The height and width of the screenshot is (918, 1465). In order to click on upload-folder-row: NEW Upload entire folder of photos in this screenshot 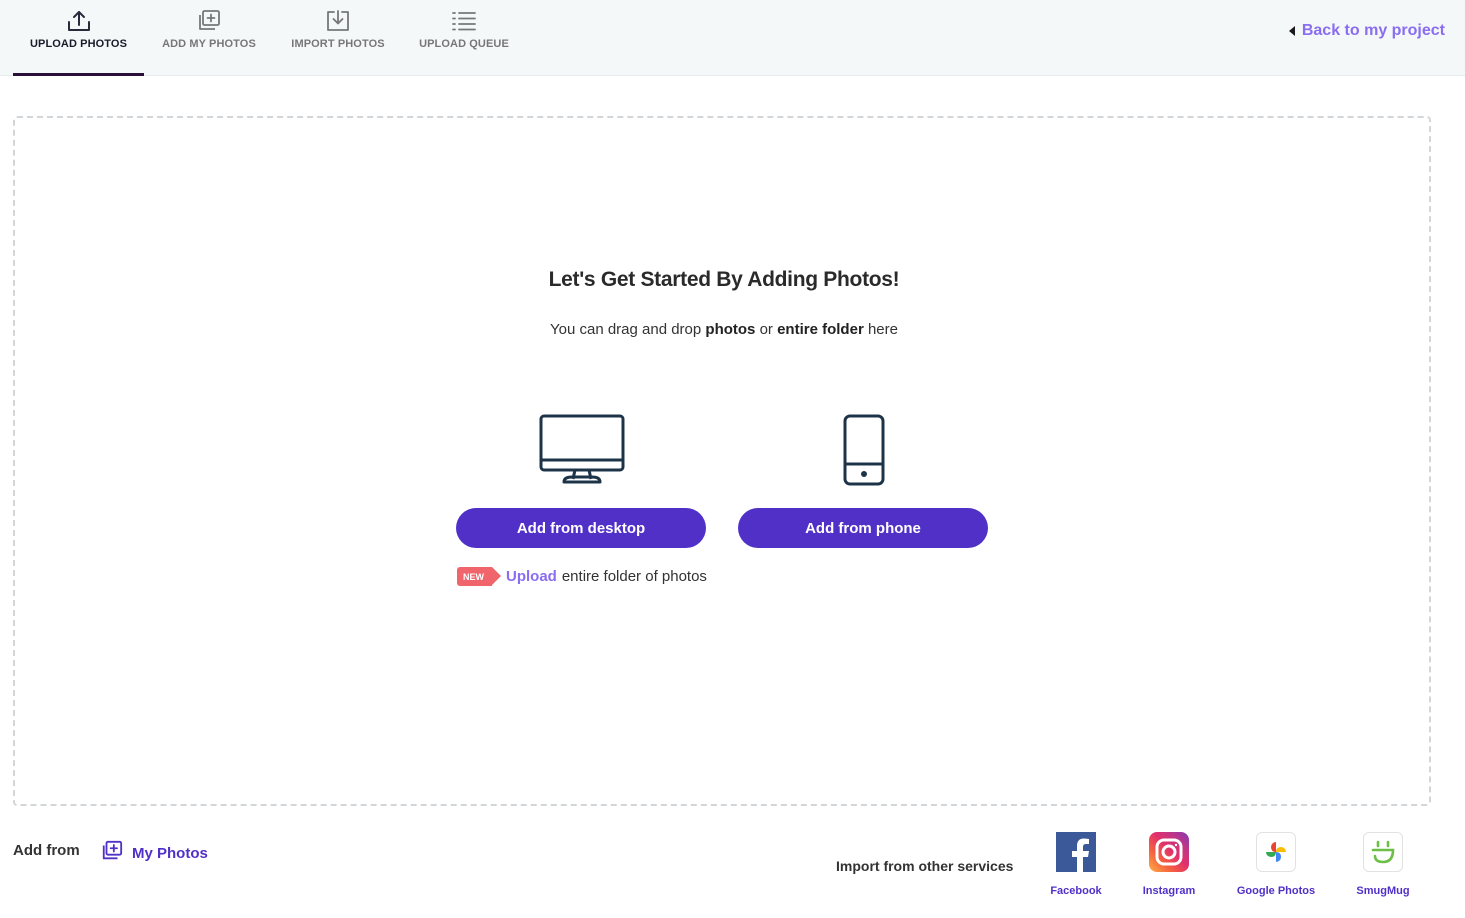, I will do `click(582, 576)`.